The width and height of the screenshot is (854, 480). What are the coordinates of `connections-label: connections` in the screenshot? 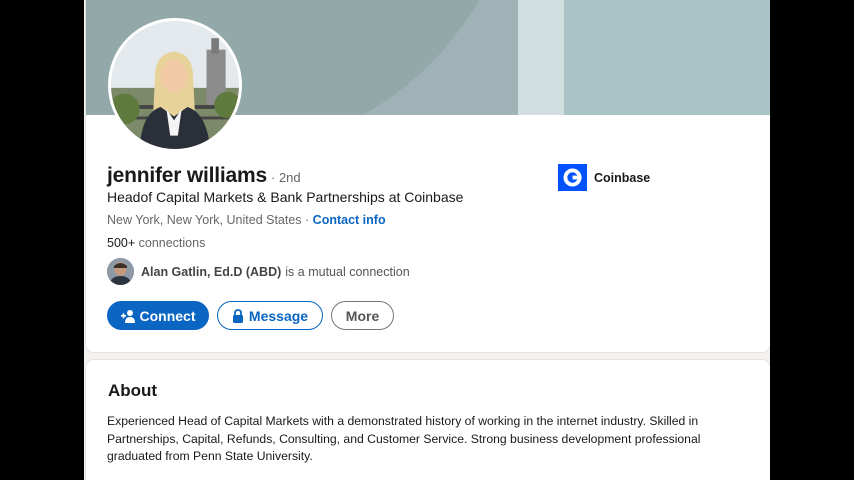 It's located at (170, 243).